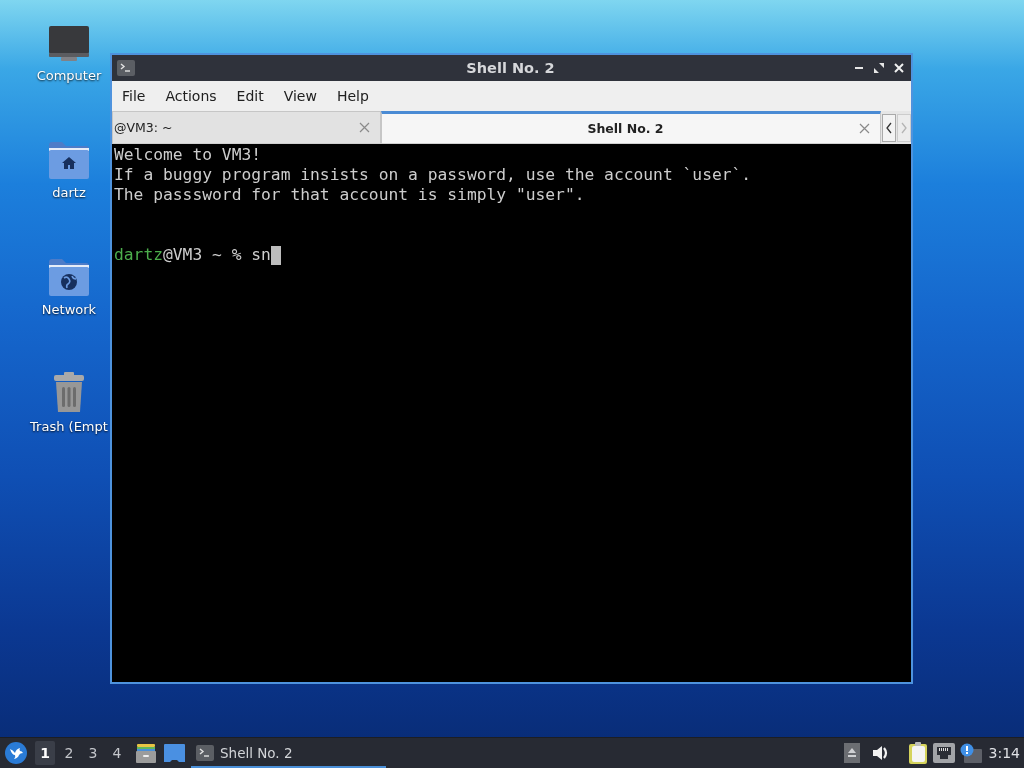 The width and height of the screenshot is (1024, 768). I want to click on maximize-icon, so click(879, 68).